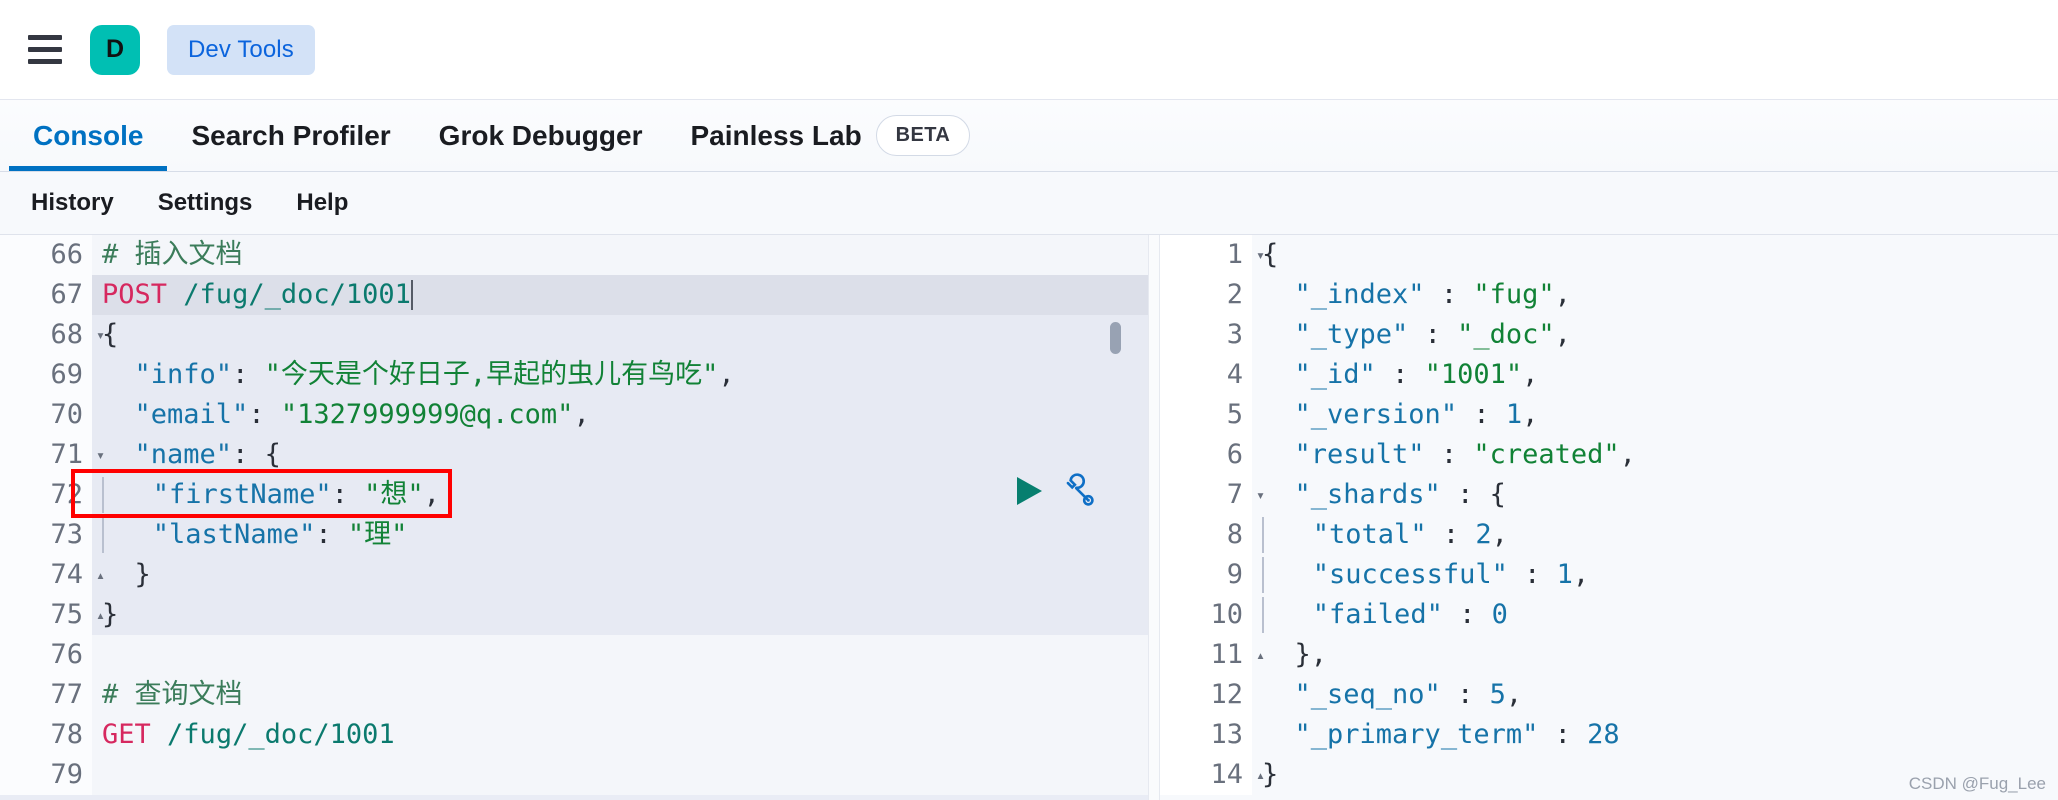 The height and width of the screenshot is (800, 2058). What do you see at coordinates (46, 775) in the screenshot?
I see `line-number: 79` at bounding box center [46, 775].